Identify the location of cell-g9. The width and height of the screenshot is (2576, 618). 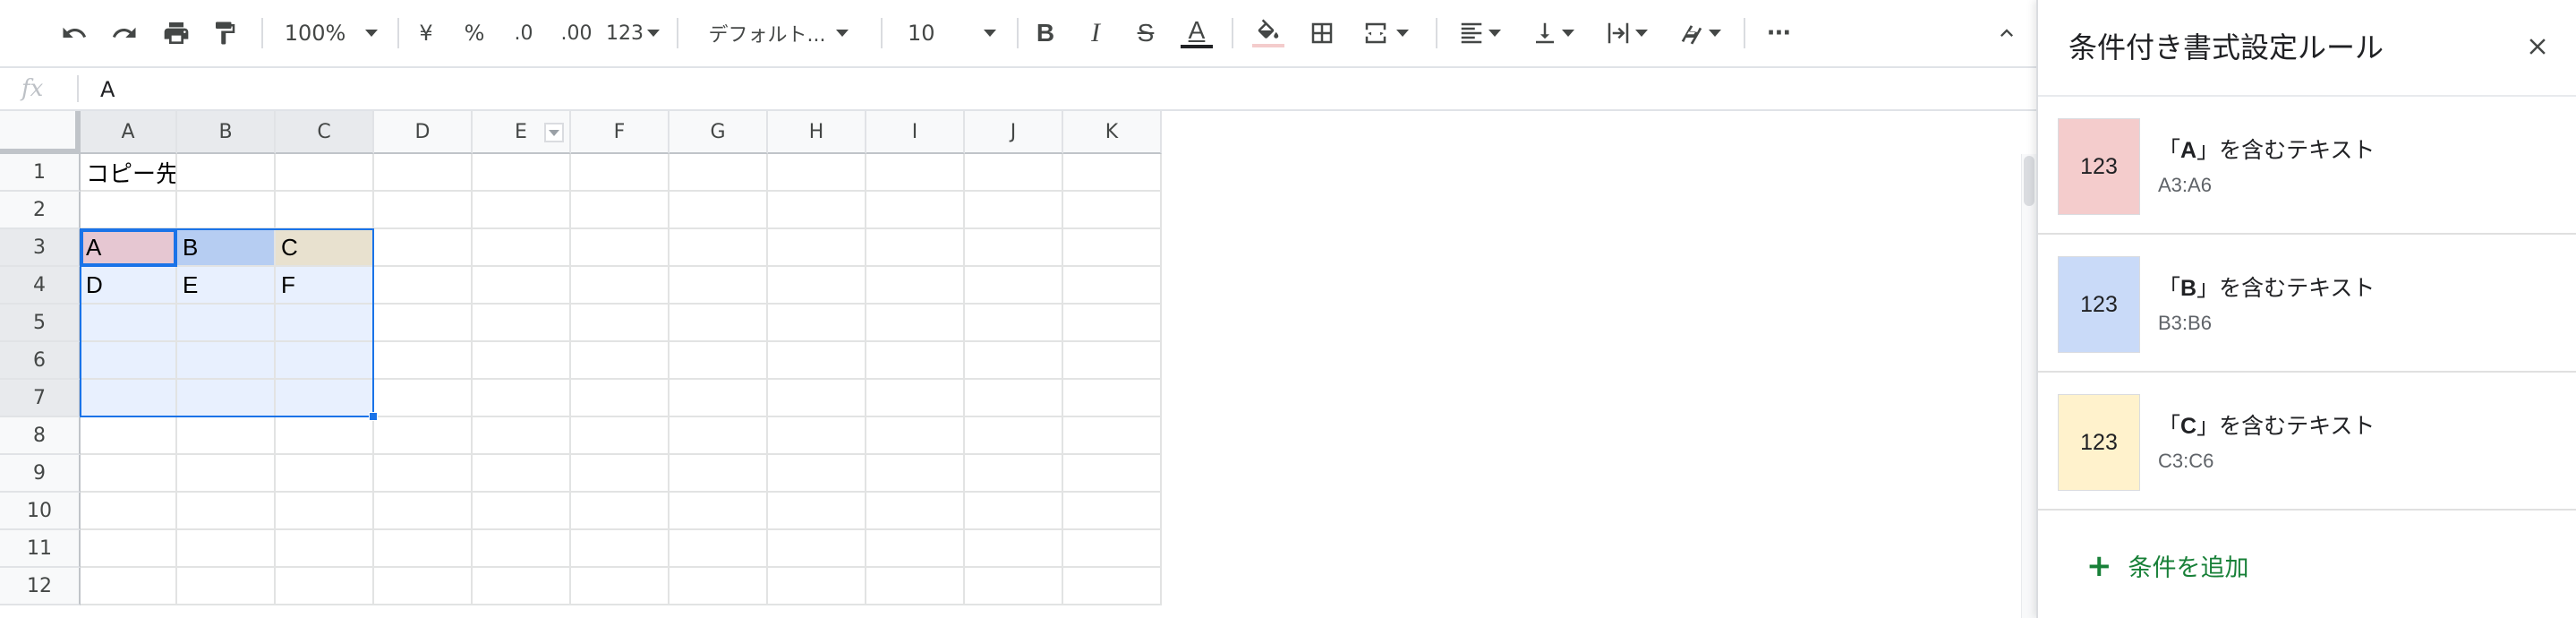
(719, 474).